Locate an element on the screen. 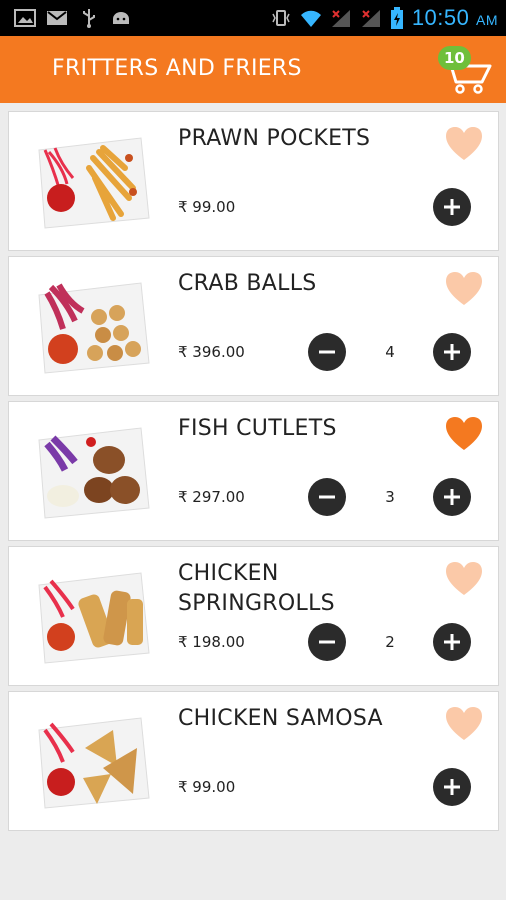  gmail-icon is located at coordinates (57, 18).